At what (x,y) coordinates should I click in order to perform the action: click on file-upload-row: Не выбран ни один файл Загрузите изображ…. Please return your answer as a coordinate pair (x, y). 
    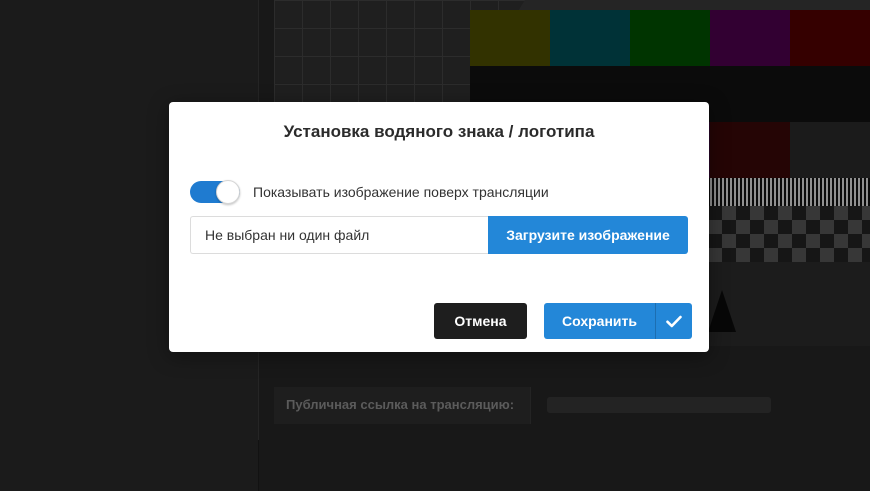
    Looking at the image, I should click on (439, 235).